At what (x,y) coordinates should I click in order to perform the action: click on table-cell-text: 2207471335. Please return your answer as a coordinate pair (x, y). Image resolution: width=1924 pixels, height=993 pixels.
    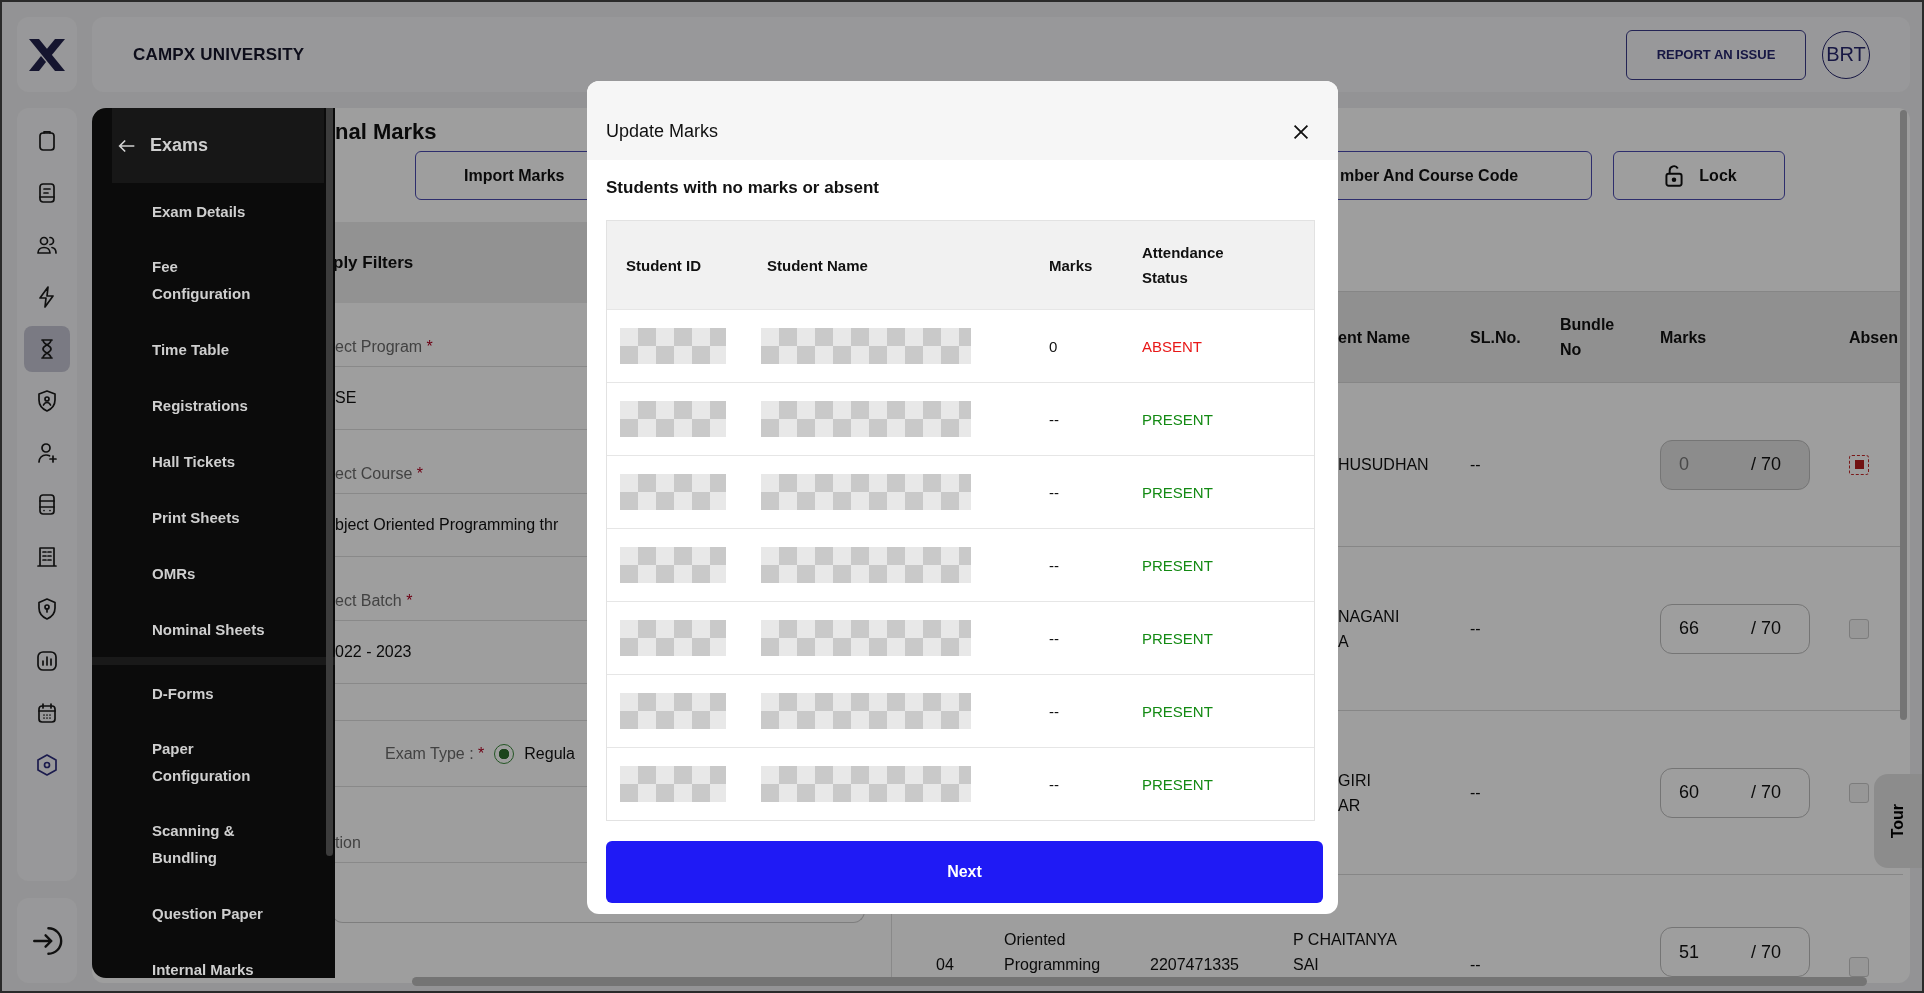
    Looking at the image, I should click on (1194, 965).